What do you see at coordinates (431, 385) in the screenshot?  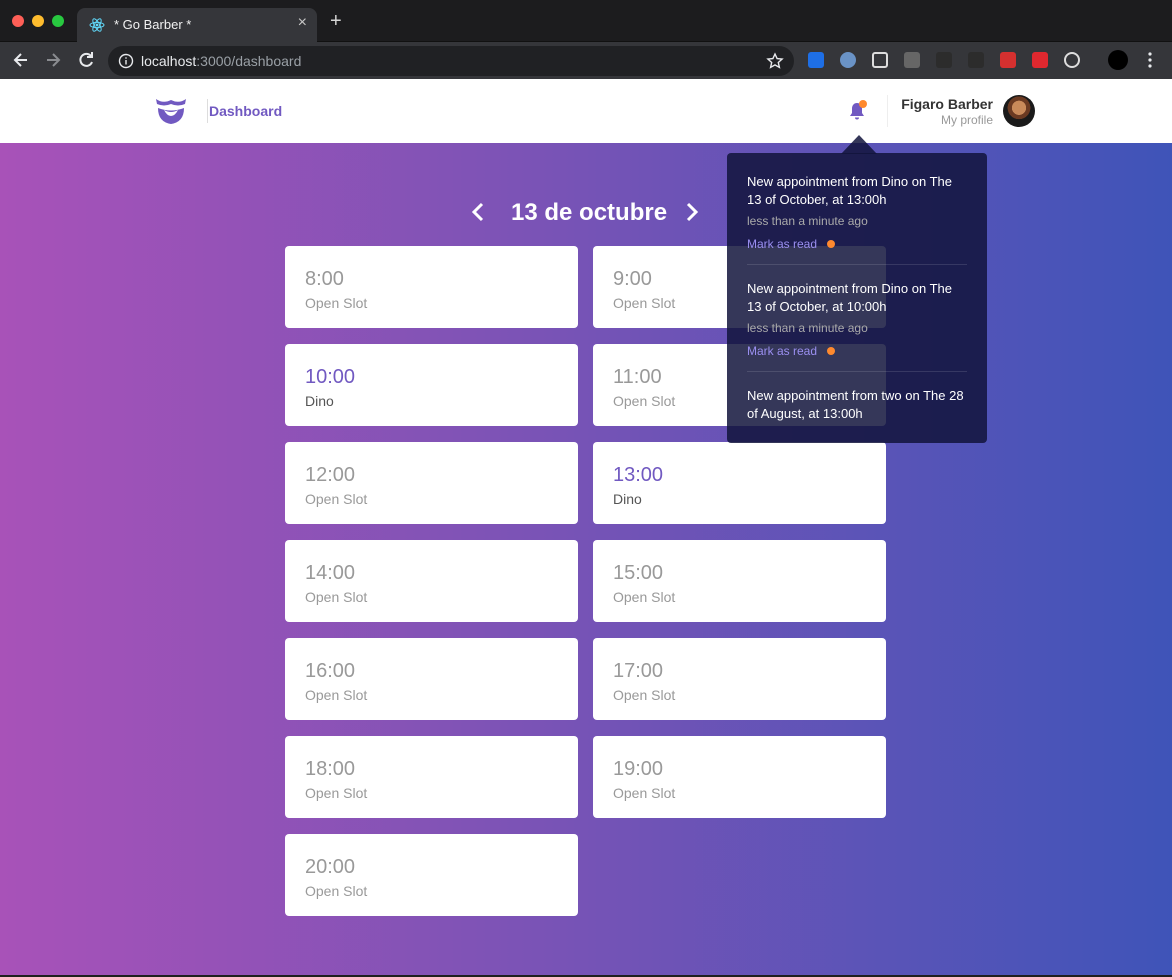 I see `booked-slot-card: 10:00 Dino` at bounding box center [431, 385].